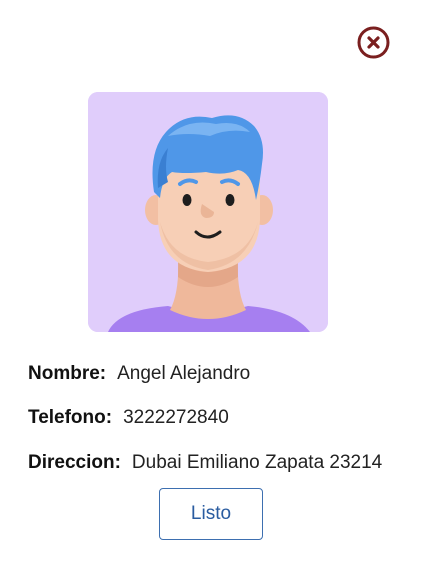  What do you see at coordinates (211, 514) in the screenshot?
I see `done-button: Listo` at bounding box center [211, 514].